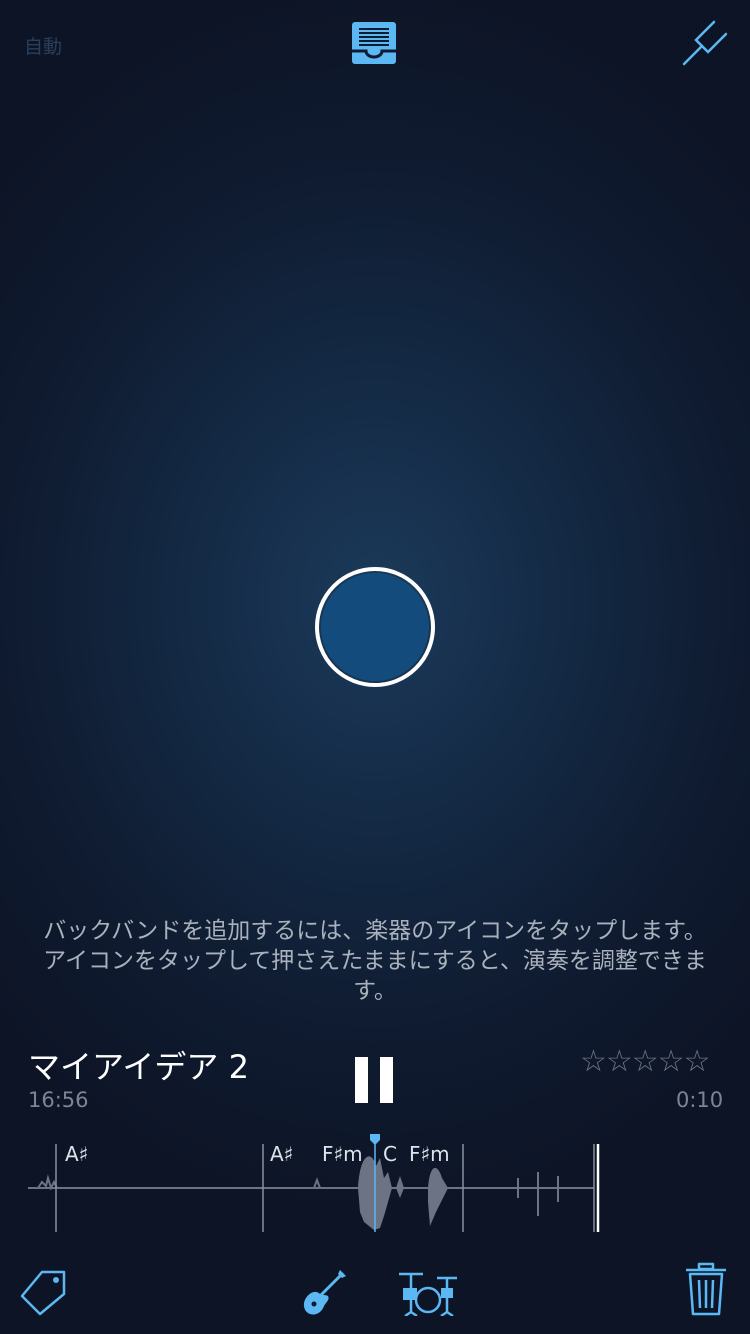 Image resolution: width=750 pixels, height=1334 pixels. I want to click on pause-button, so click(375, 1080).